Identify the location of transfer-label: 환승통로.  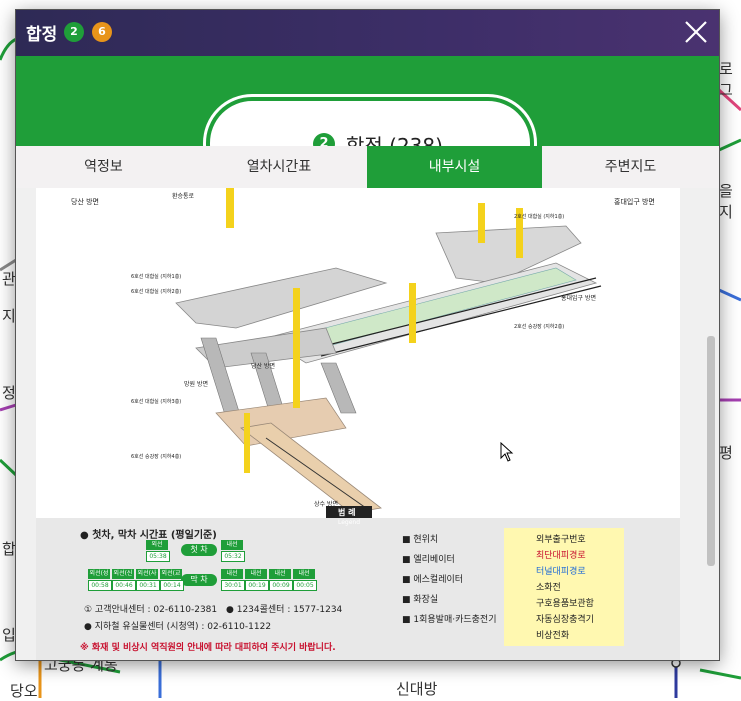
(183, 196).